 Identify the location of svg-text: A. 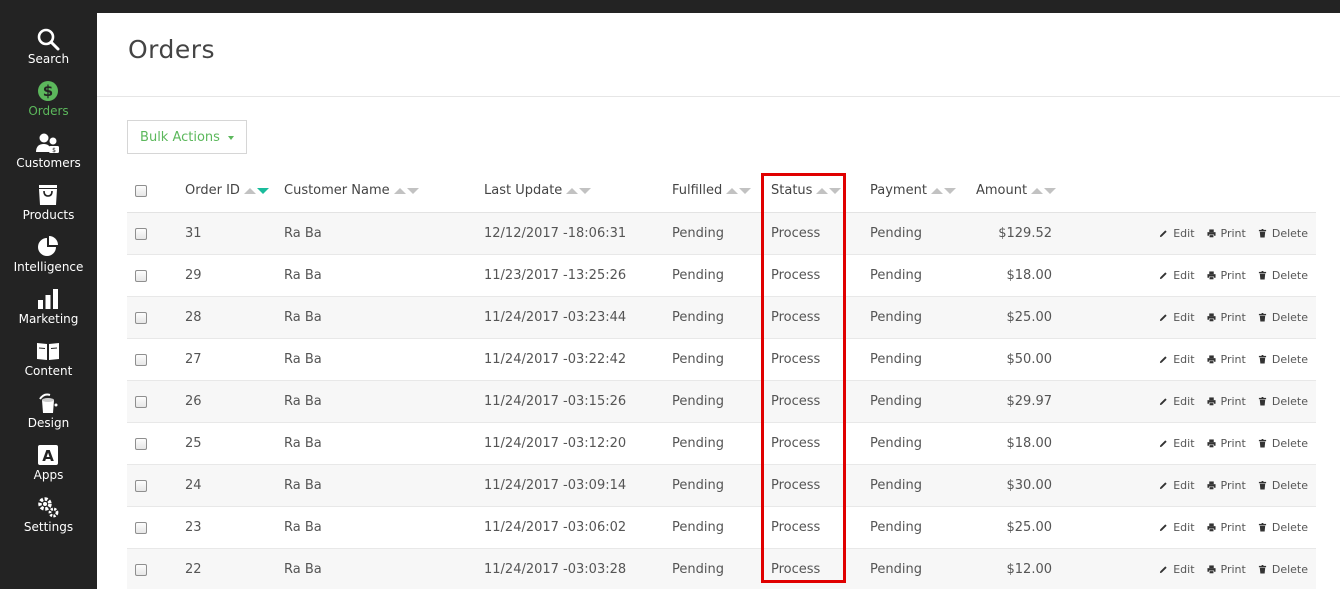
(48, 456).